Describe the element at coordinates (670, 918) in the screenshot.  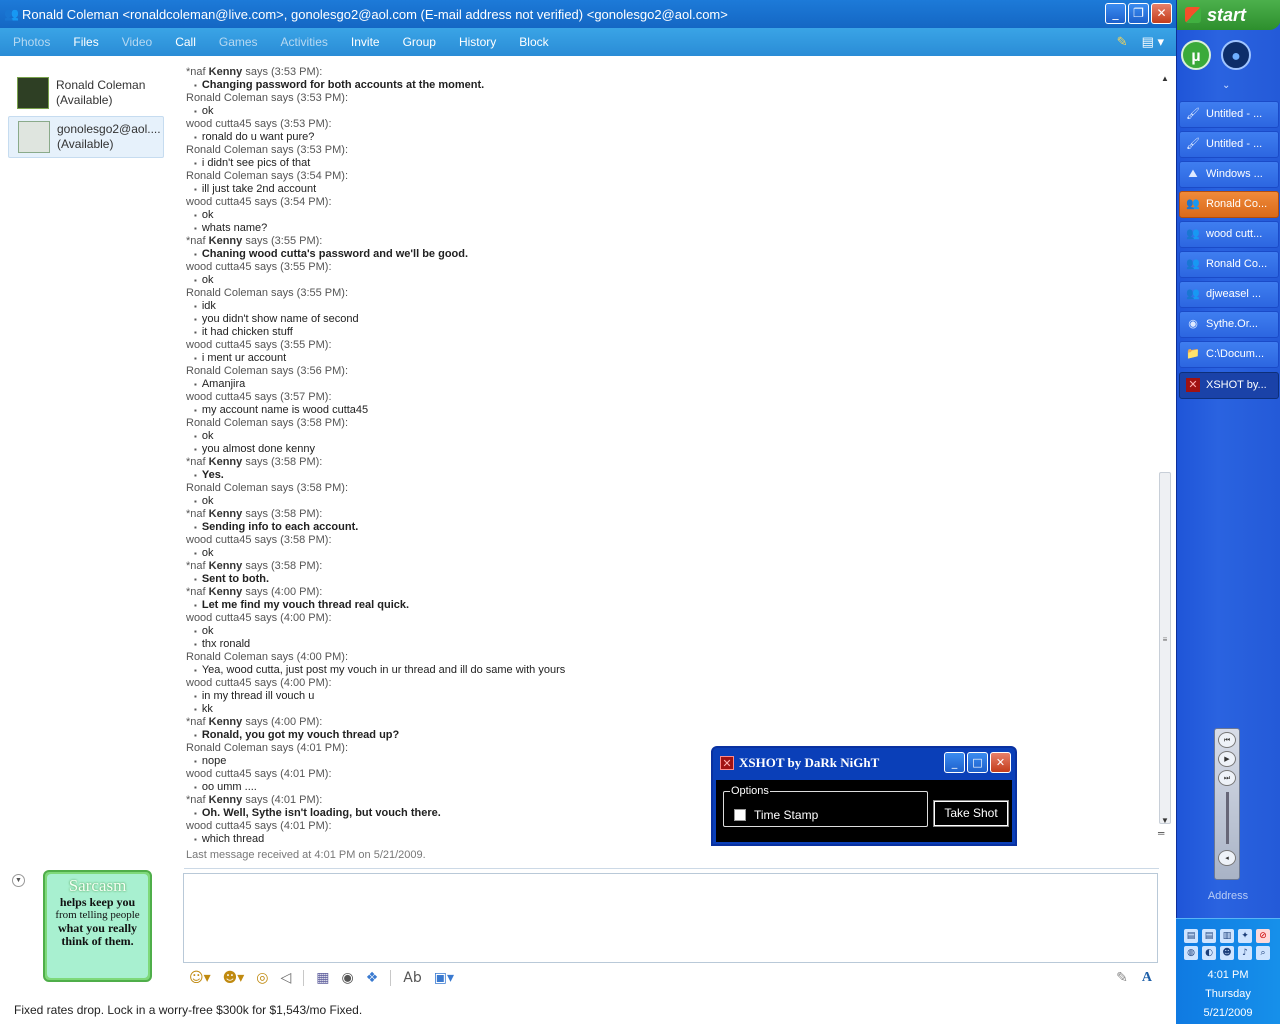
I see `message-input` at that location.